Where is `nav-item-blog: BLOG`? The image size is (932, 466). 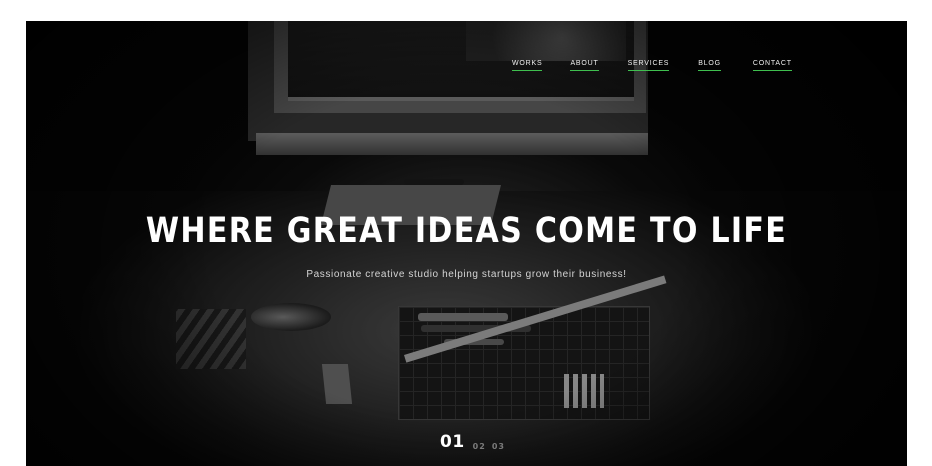
nav-item-blog: BLOG is located at coordinates (709, 65).